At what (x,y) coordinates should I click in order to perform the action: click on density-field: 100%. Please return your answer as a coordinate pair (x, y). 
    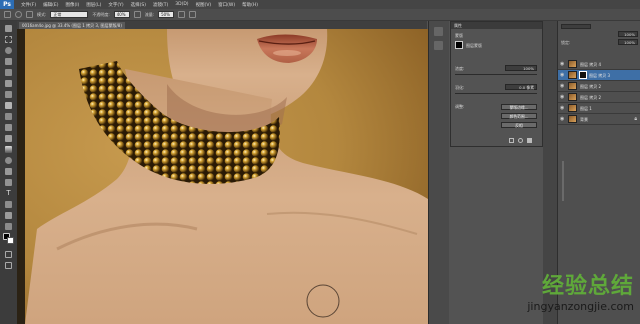
    Looking at the image, I should click on (521, 68).